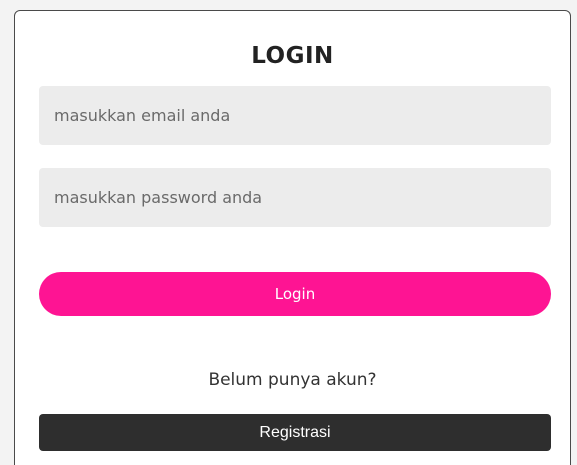 Image resolution: width=577 pixels, height=465 pixels. What do you see at coordinates (292, 56) in the screenshot?
I see `page-title: LOGIN` at bounding box center [292, 56].